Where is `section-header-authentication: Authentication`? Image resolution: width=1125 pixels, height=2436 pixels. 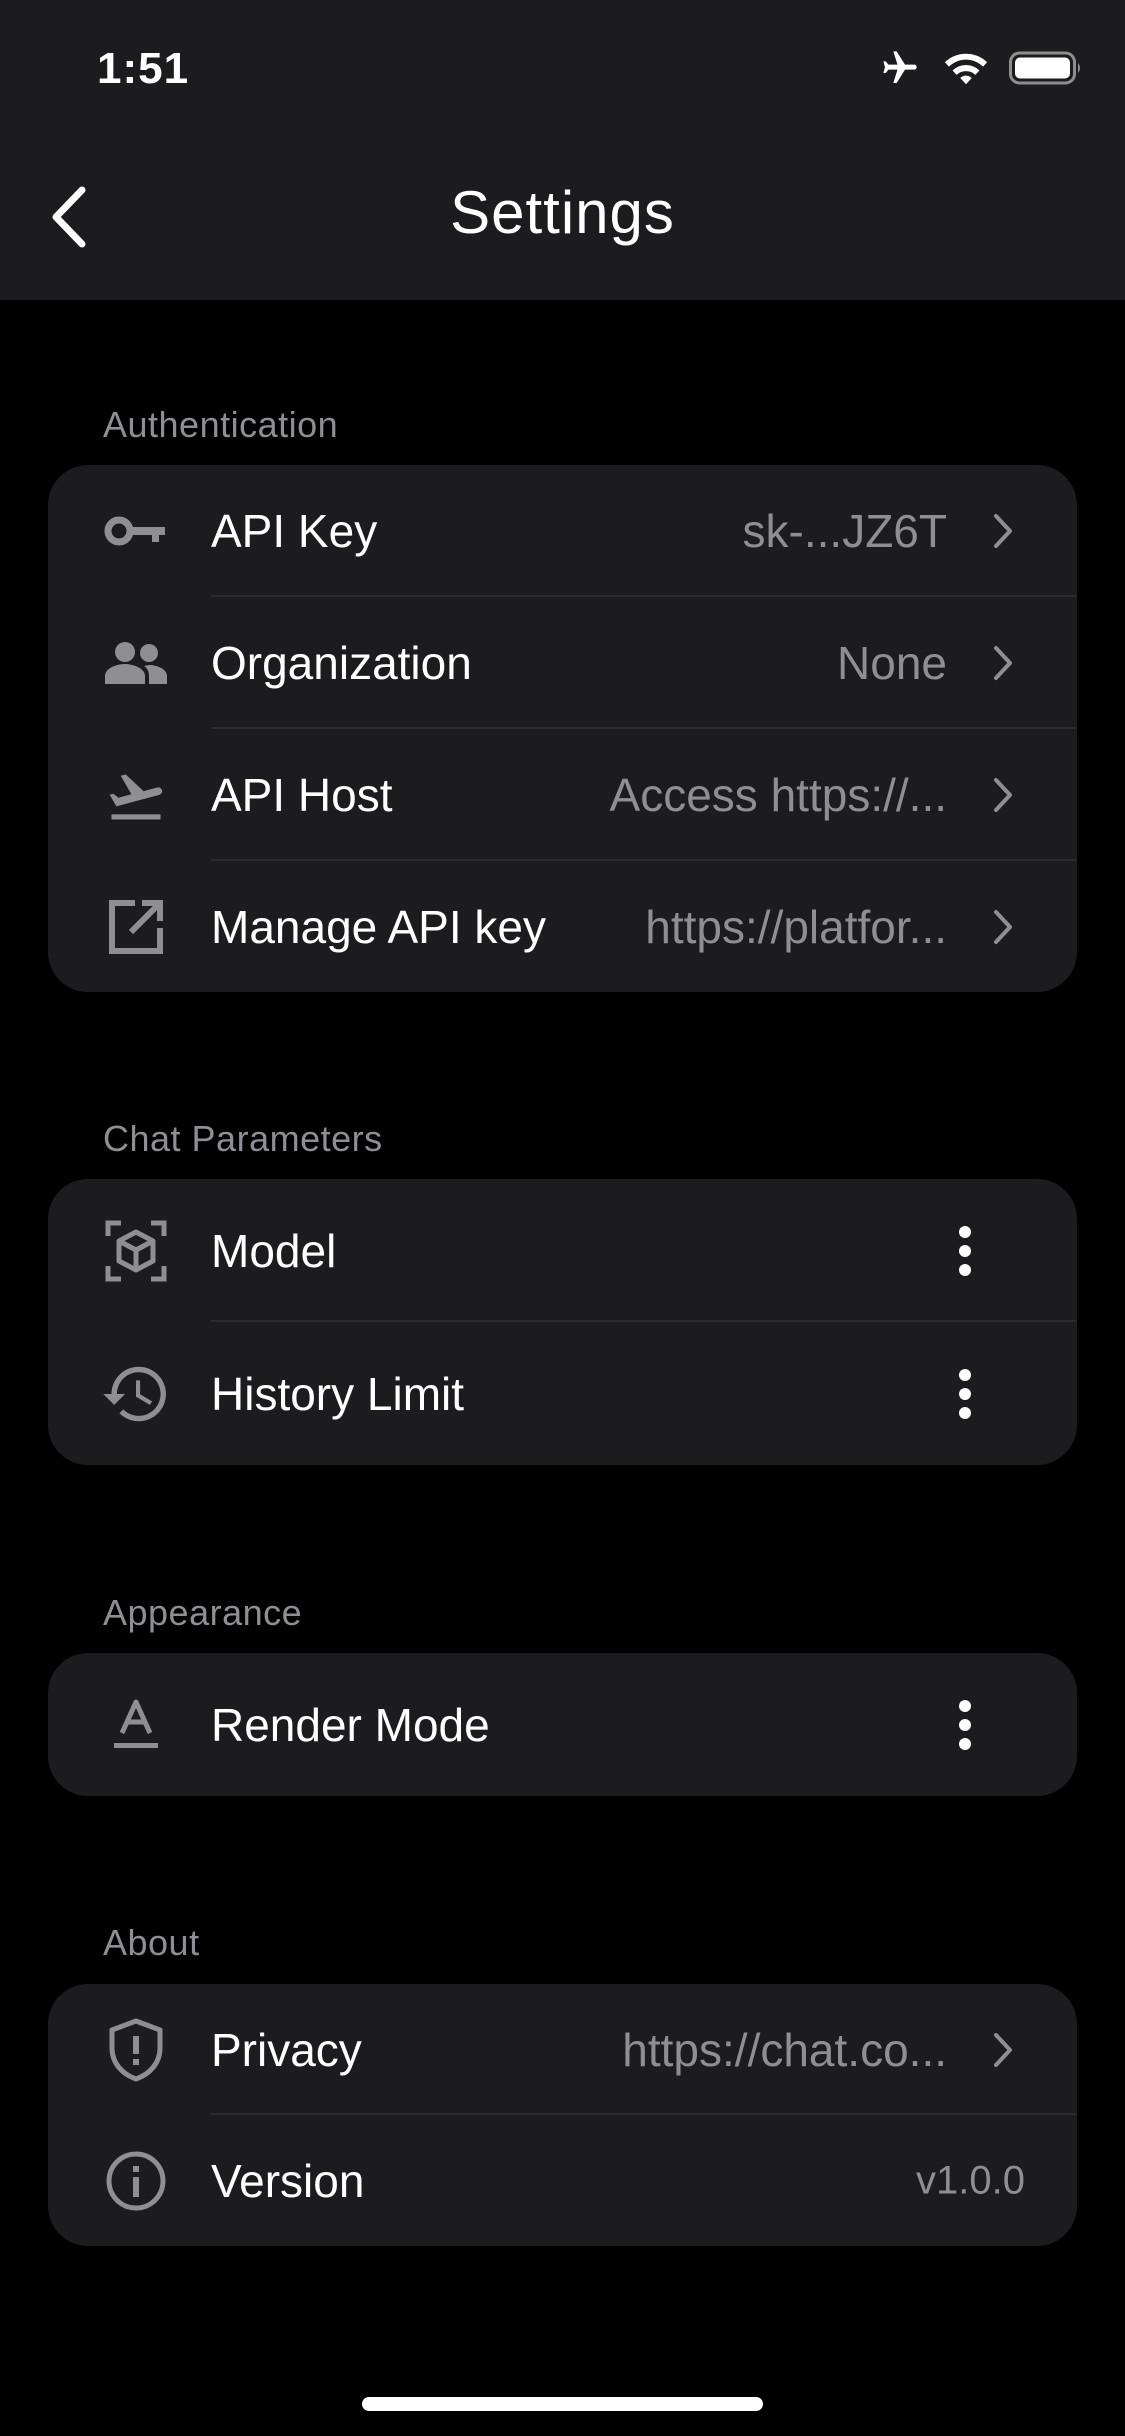 section-header-authentication: Authentication is located at coordinates (221, 424).